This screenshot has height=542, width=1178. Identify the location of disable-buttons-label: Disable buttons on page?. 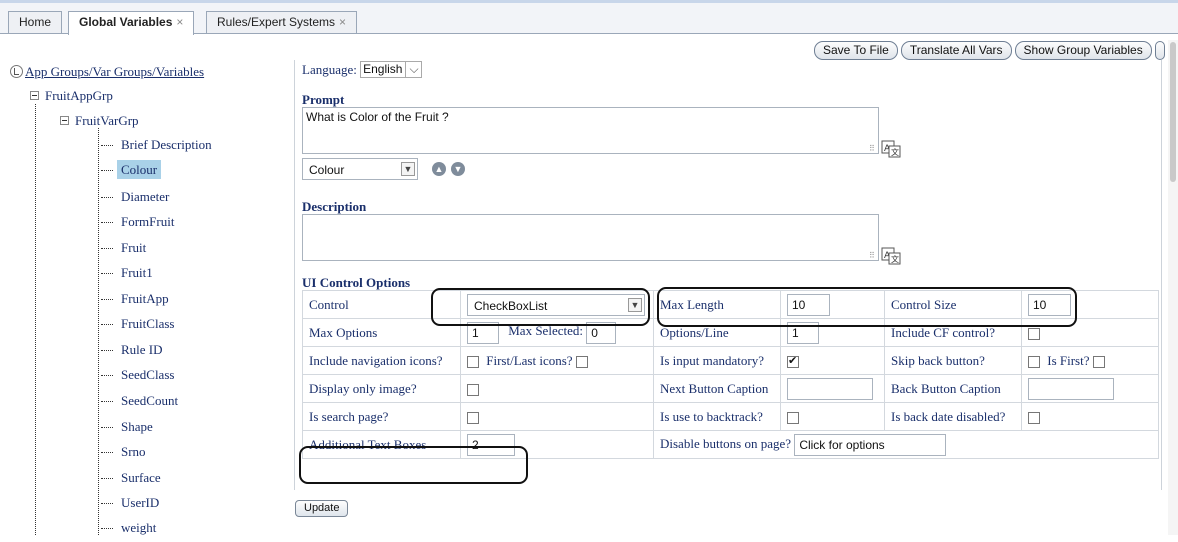
(726, 443).